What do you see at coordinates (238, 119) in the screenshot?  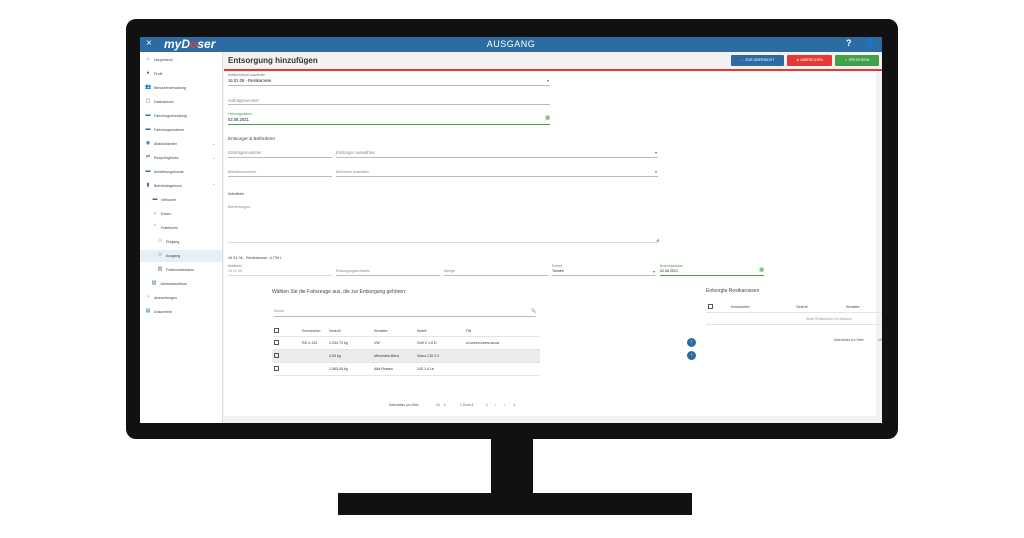 I see `delivery-date-value: 02.08.2021` at bounding box center [238, 119].